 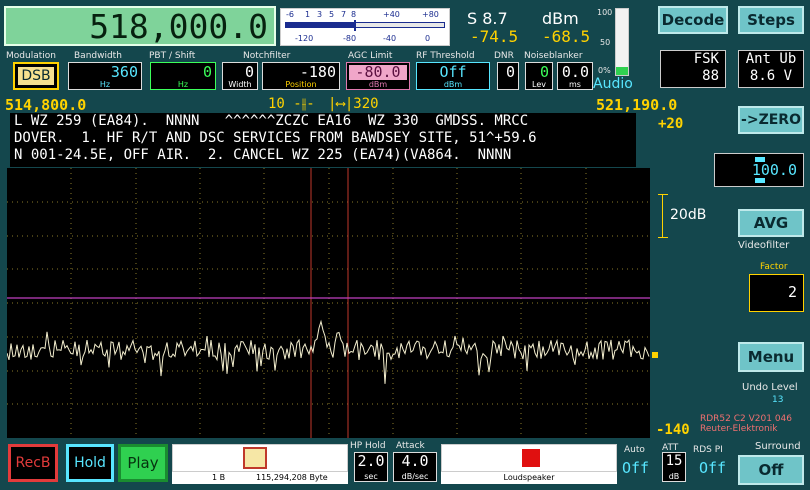 I want to click on s-meter-bottom-scale: -120 -80 -40 0, so click(x=363, y=38).